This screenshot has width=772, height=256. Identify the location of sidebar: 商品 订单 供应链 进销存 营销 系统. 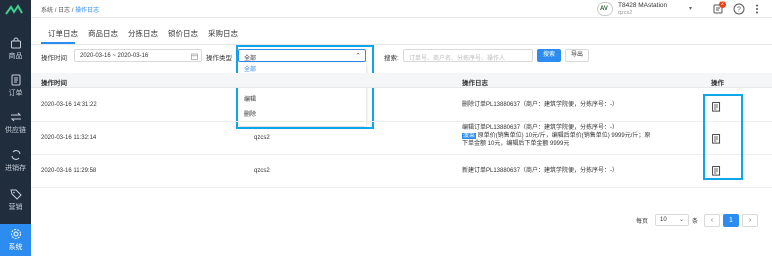
(15, 128).